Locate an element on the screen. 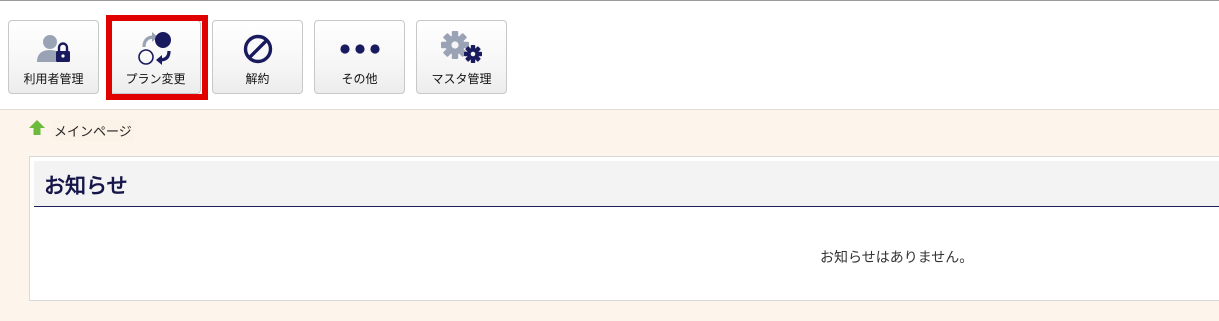 The height and width of the screenshot is (321, 1219). master-management-label: マスタ管理 is located at coordinates (461, 79).